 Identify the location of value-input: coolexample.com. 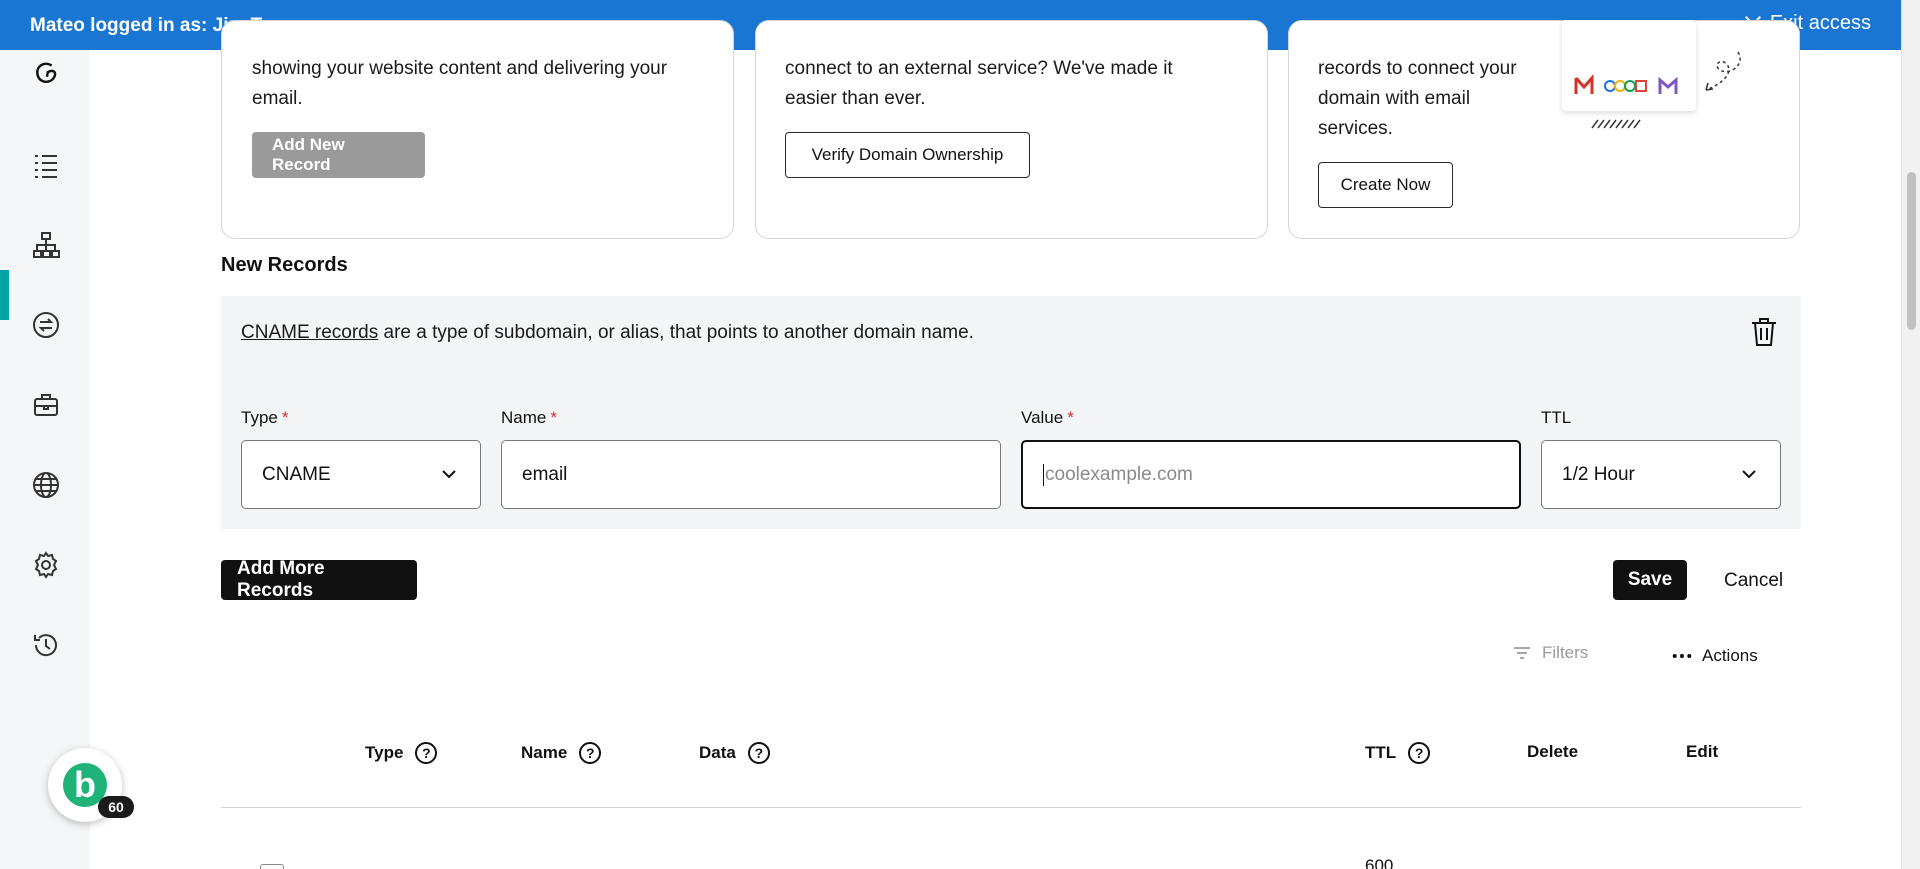
(1271, 474).